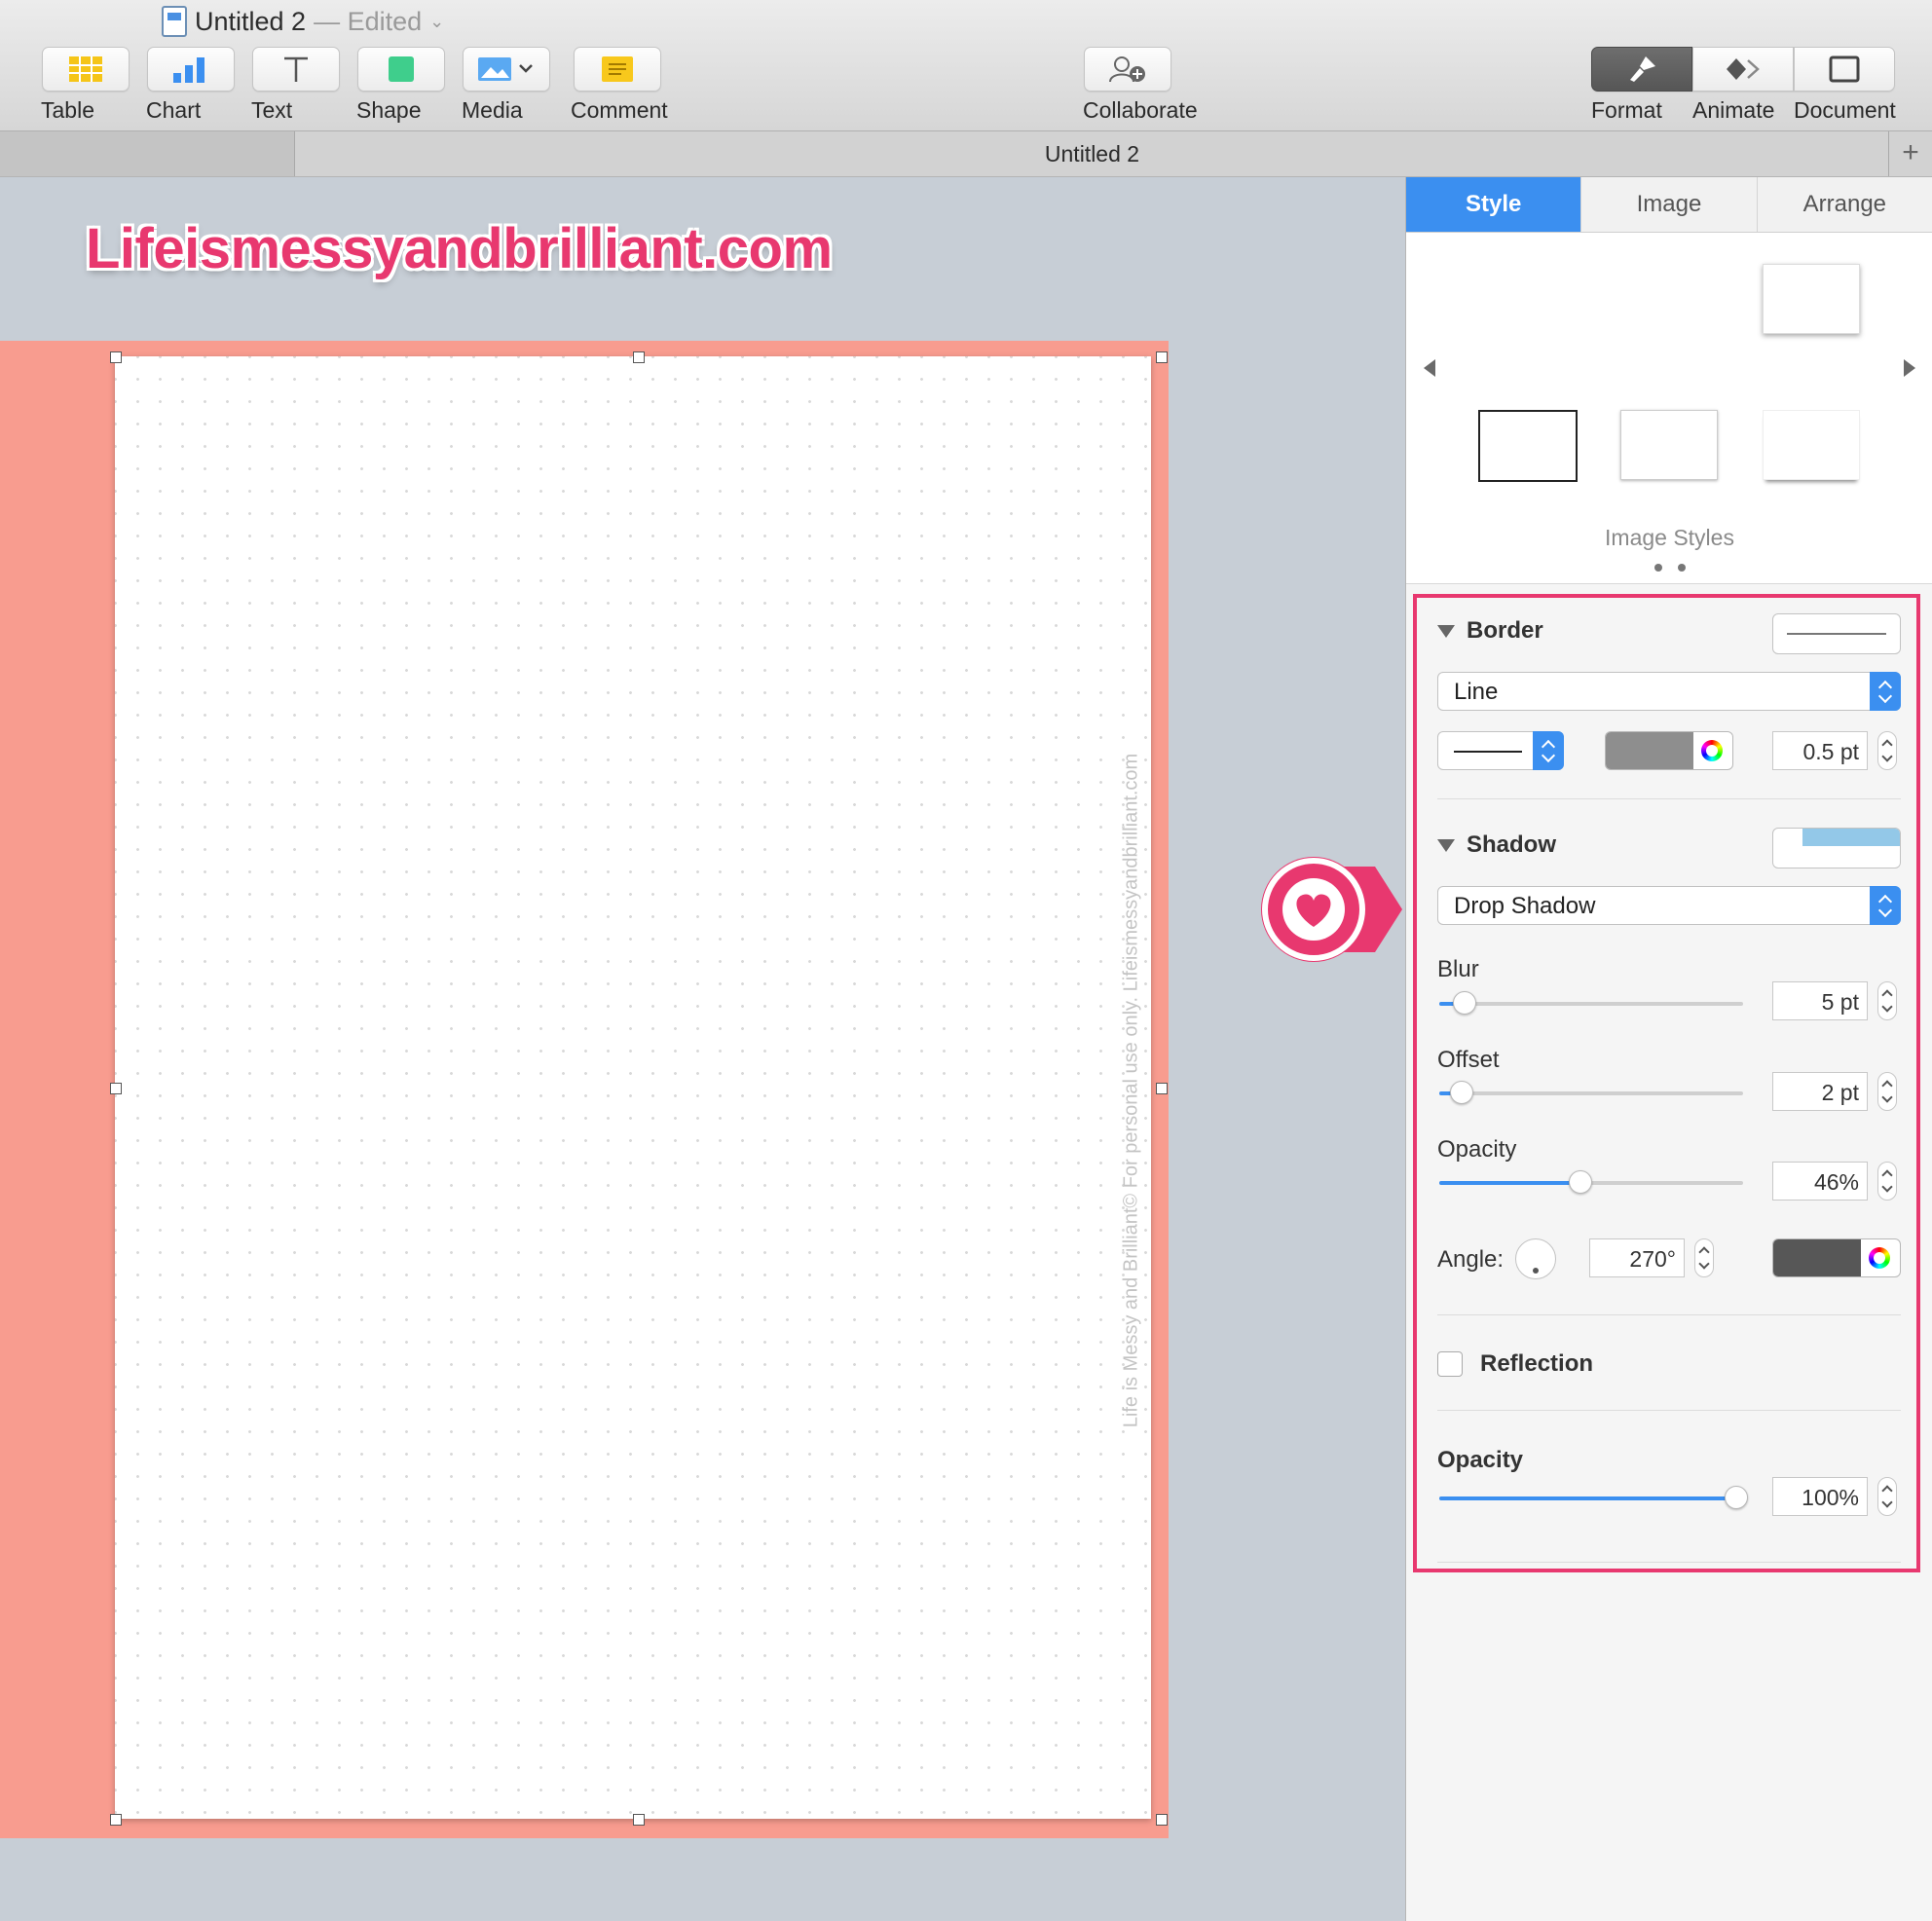 This screenshot has height=1921, width=1932. I want to click on format-label: Format, so click(1626, 110).